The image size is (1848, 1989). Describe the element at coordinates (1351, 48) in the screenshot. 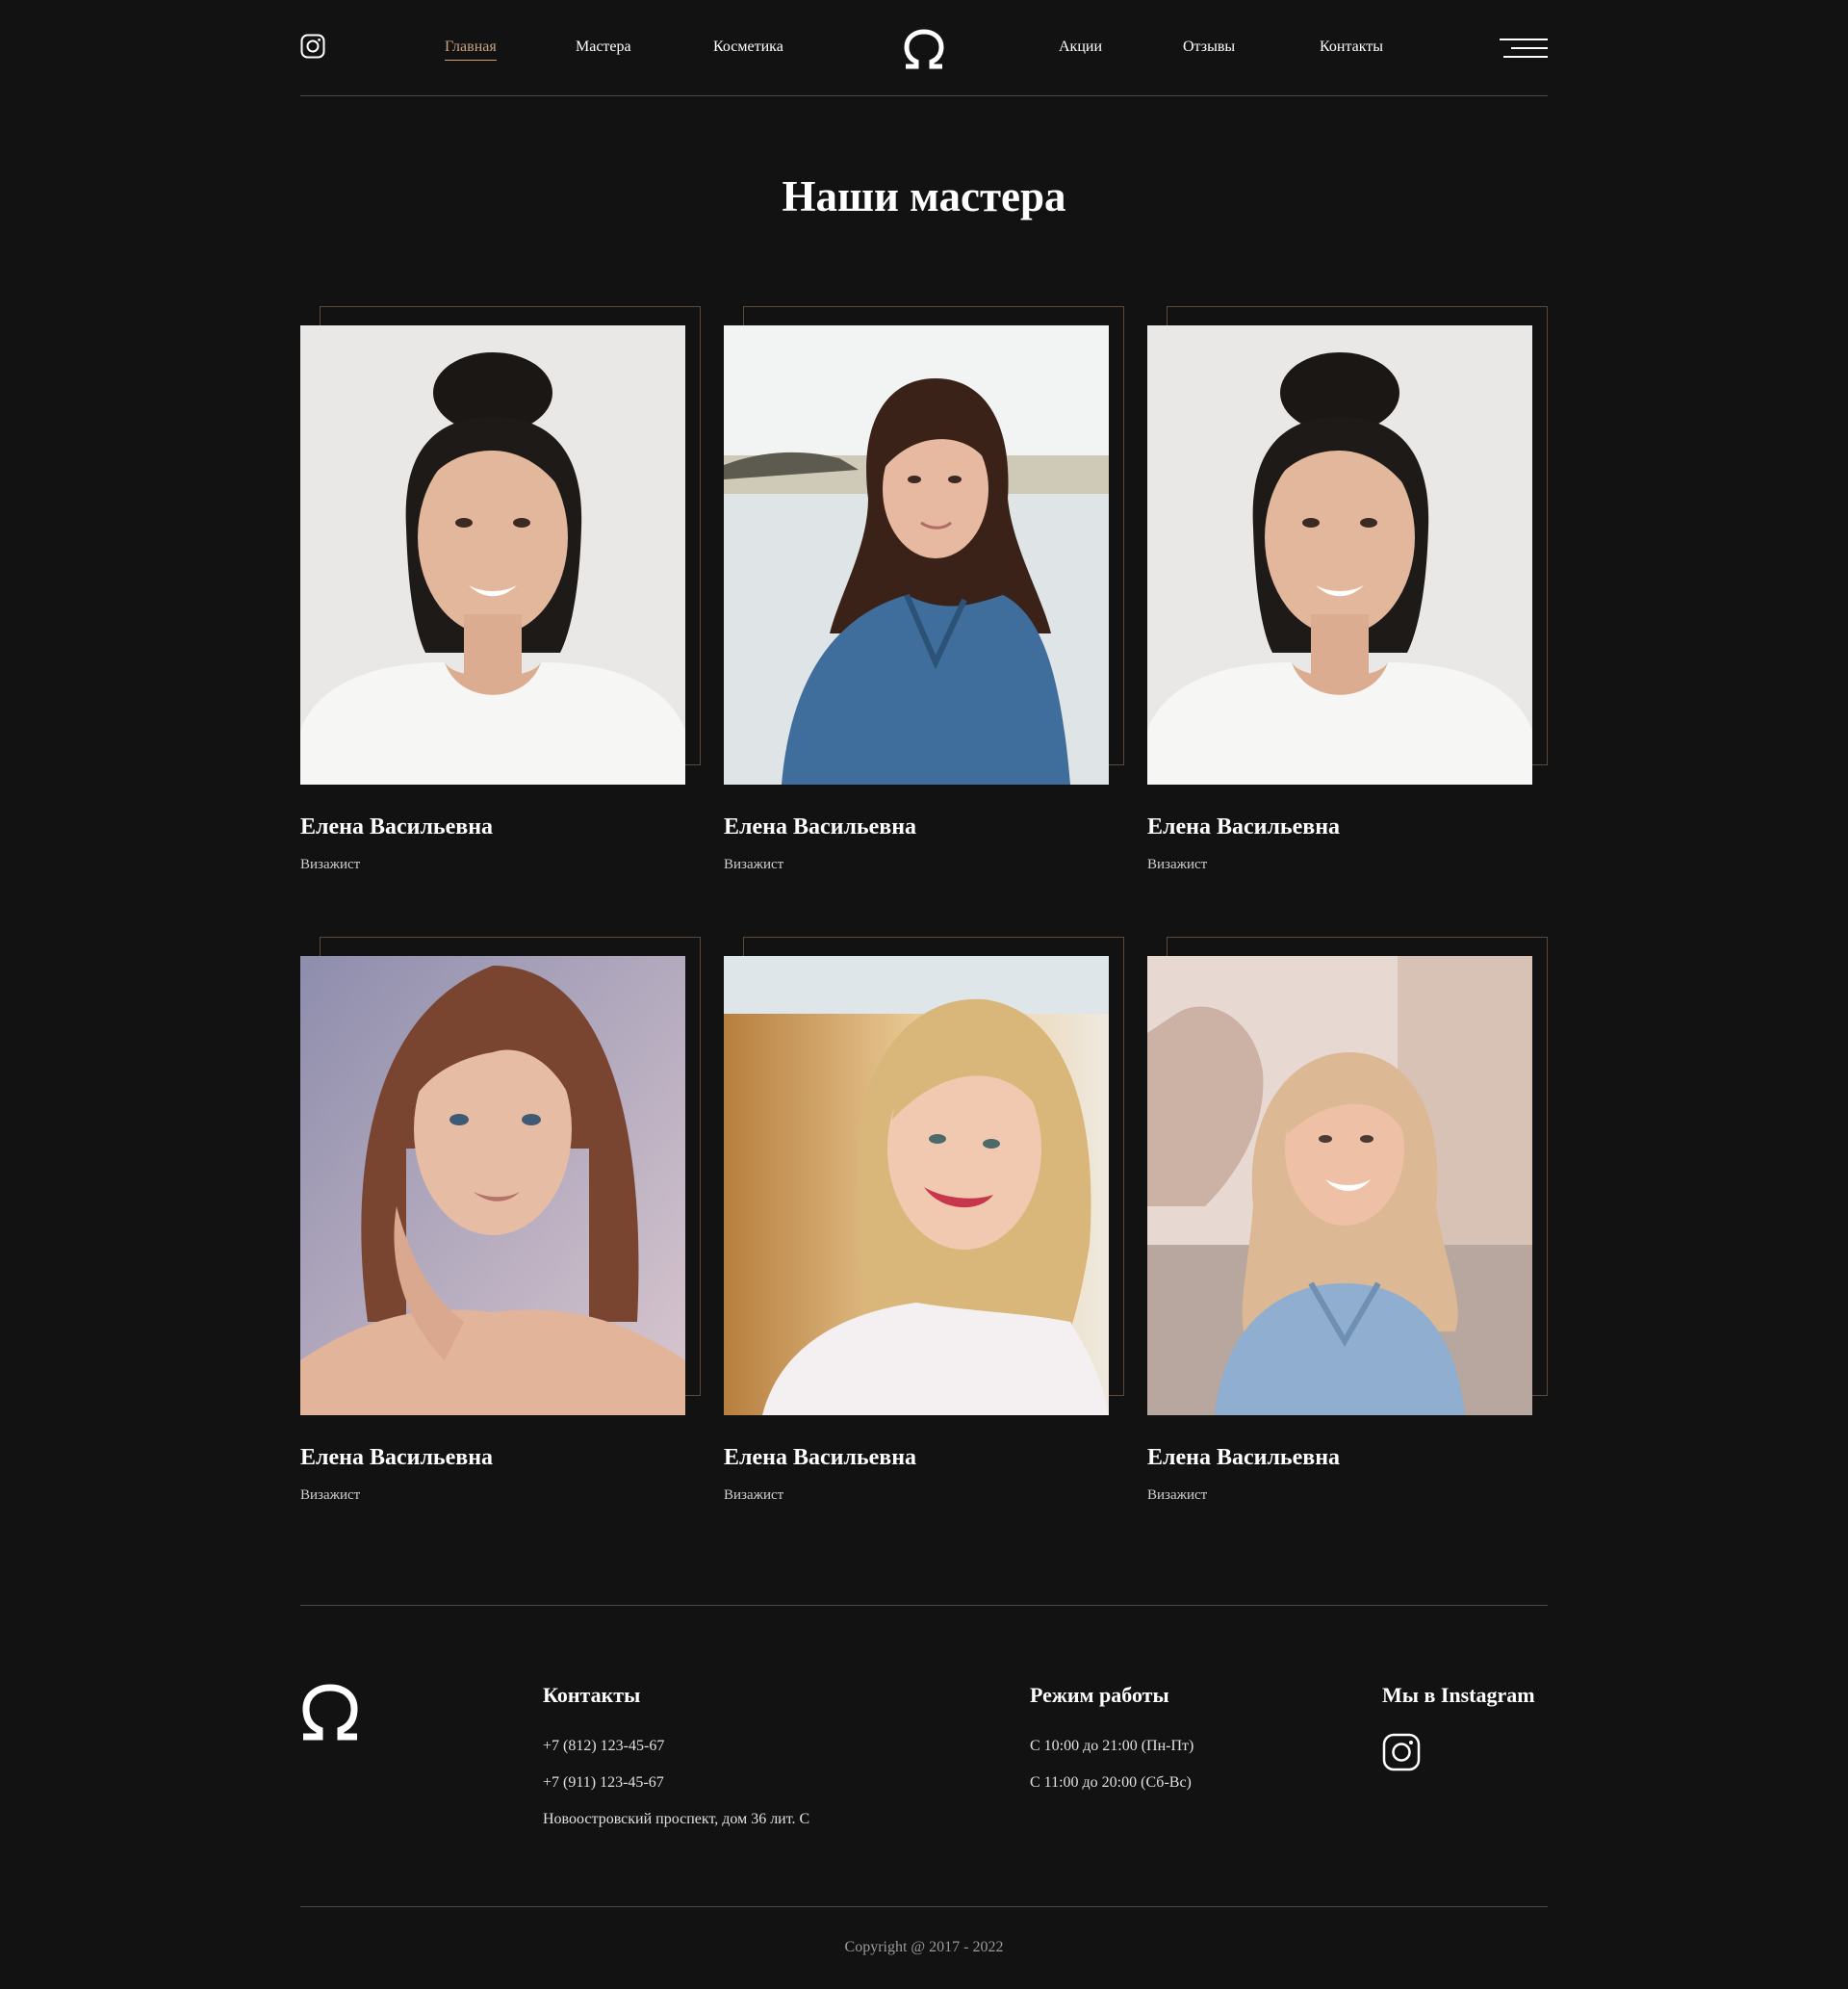

I see `nav-item-contacts: Контакты` at that location.